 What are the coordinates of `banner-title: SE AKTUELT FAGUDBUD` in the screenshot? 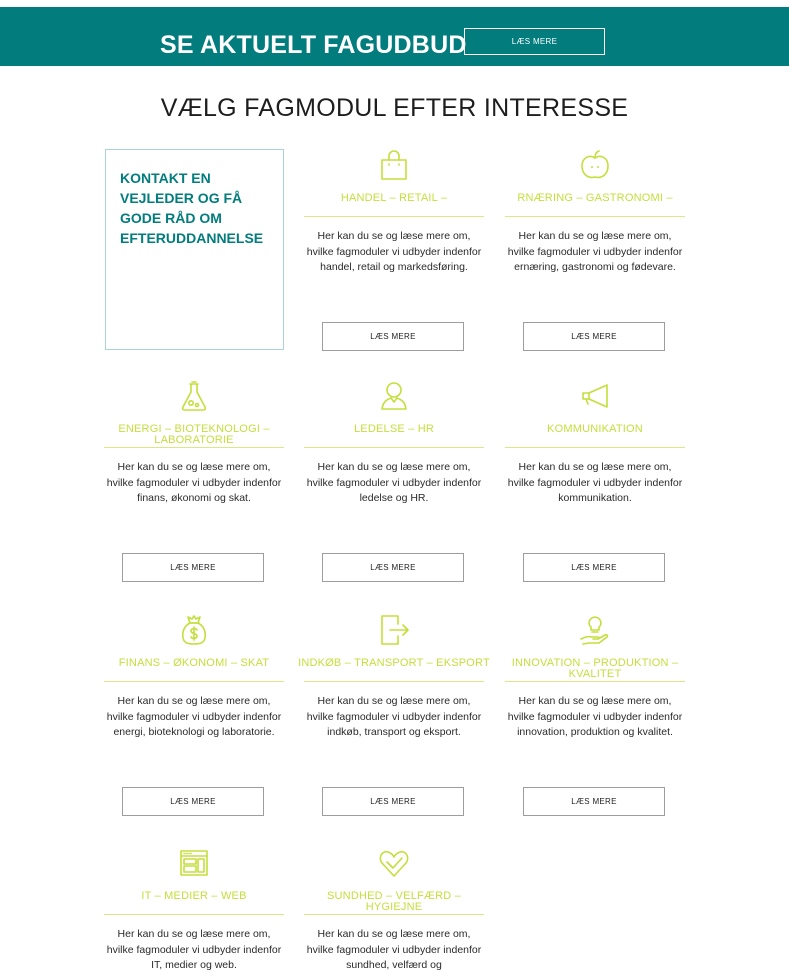 It's located at (313, 45).